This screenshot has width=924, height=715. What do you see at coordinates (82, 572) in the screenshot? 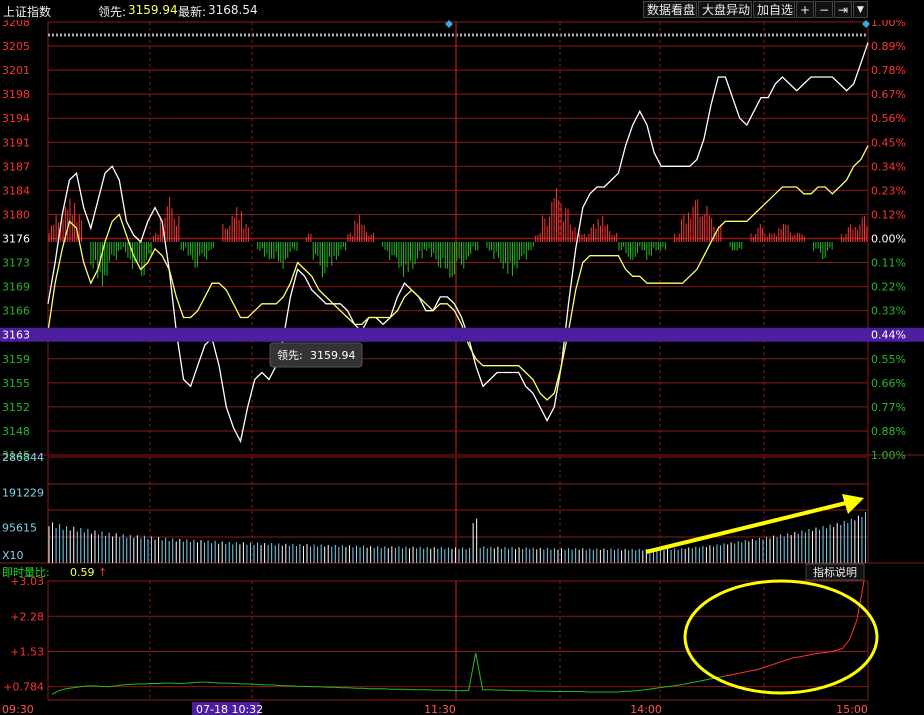
I see `indicator-value: 0.59` at bounding box center [82, 572].